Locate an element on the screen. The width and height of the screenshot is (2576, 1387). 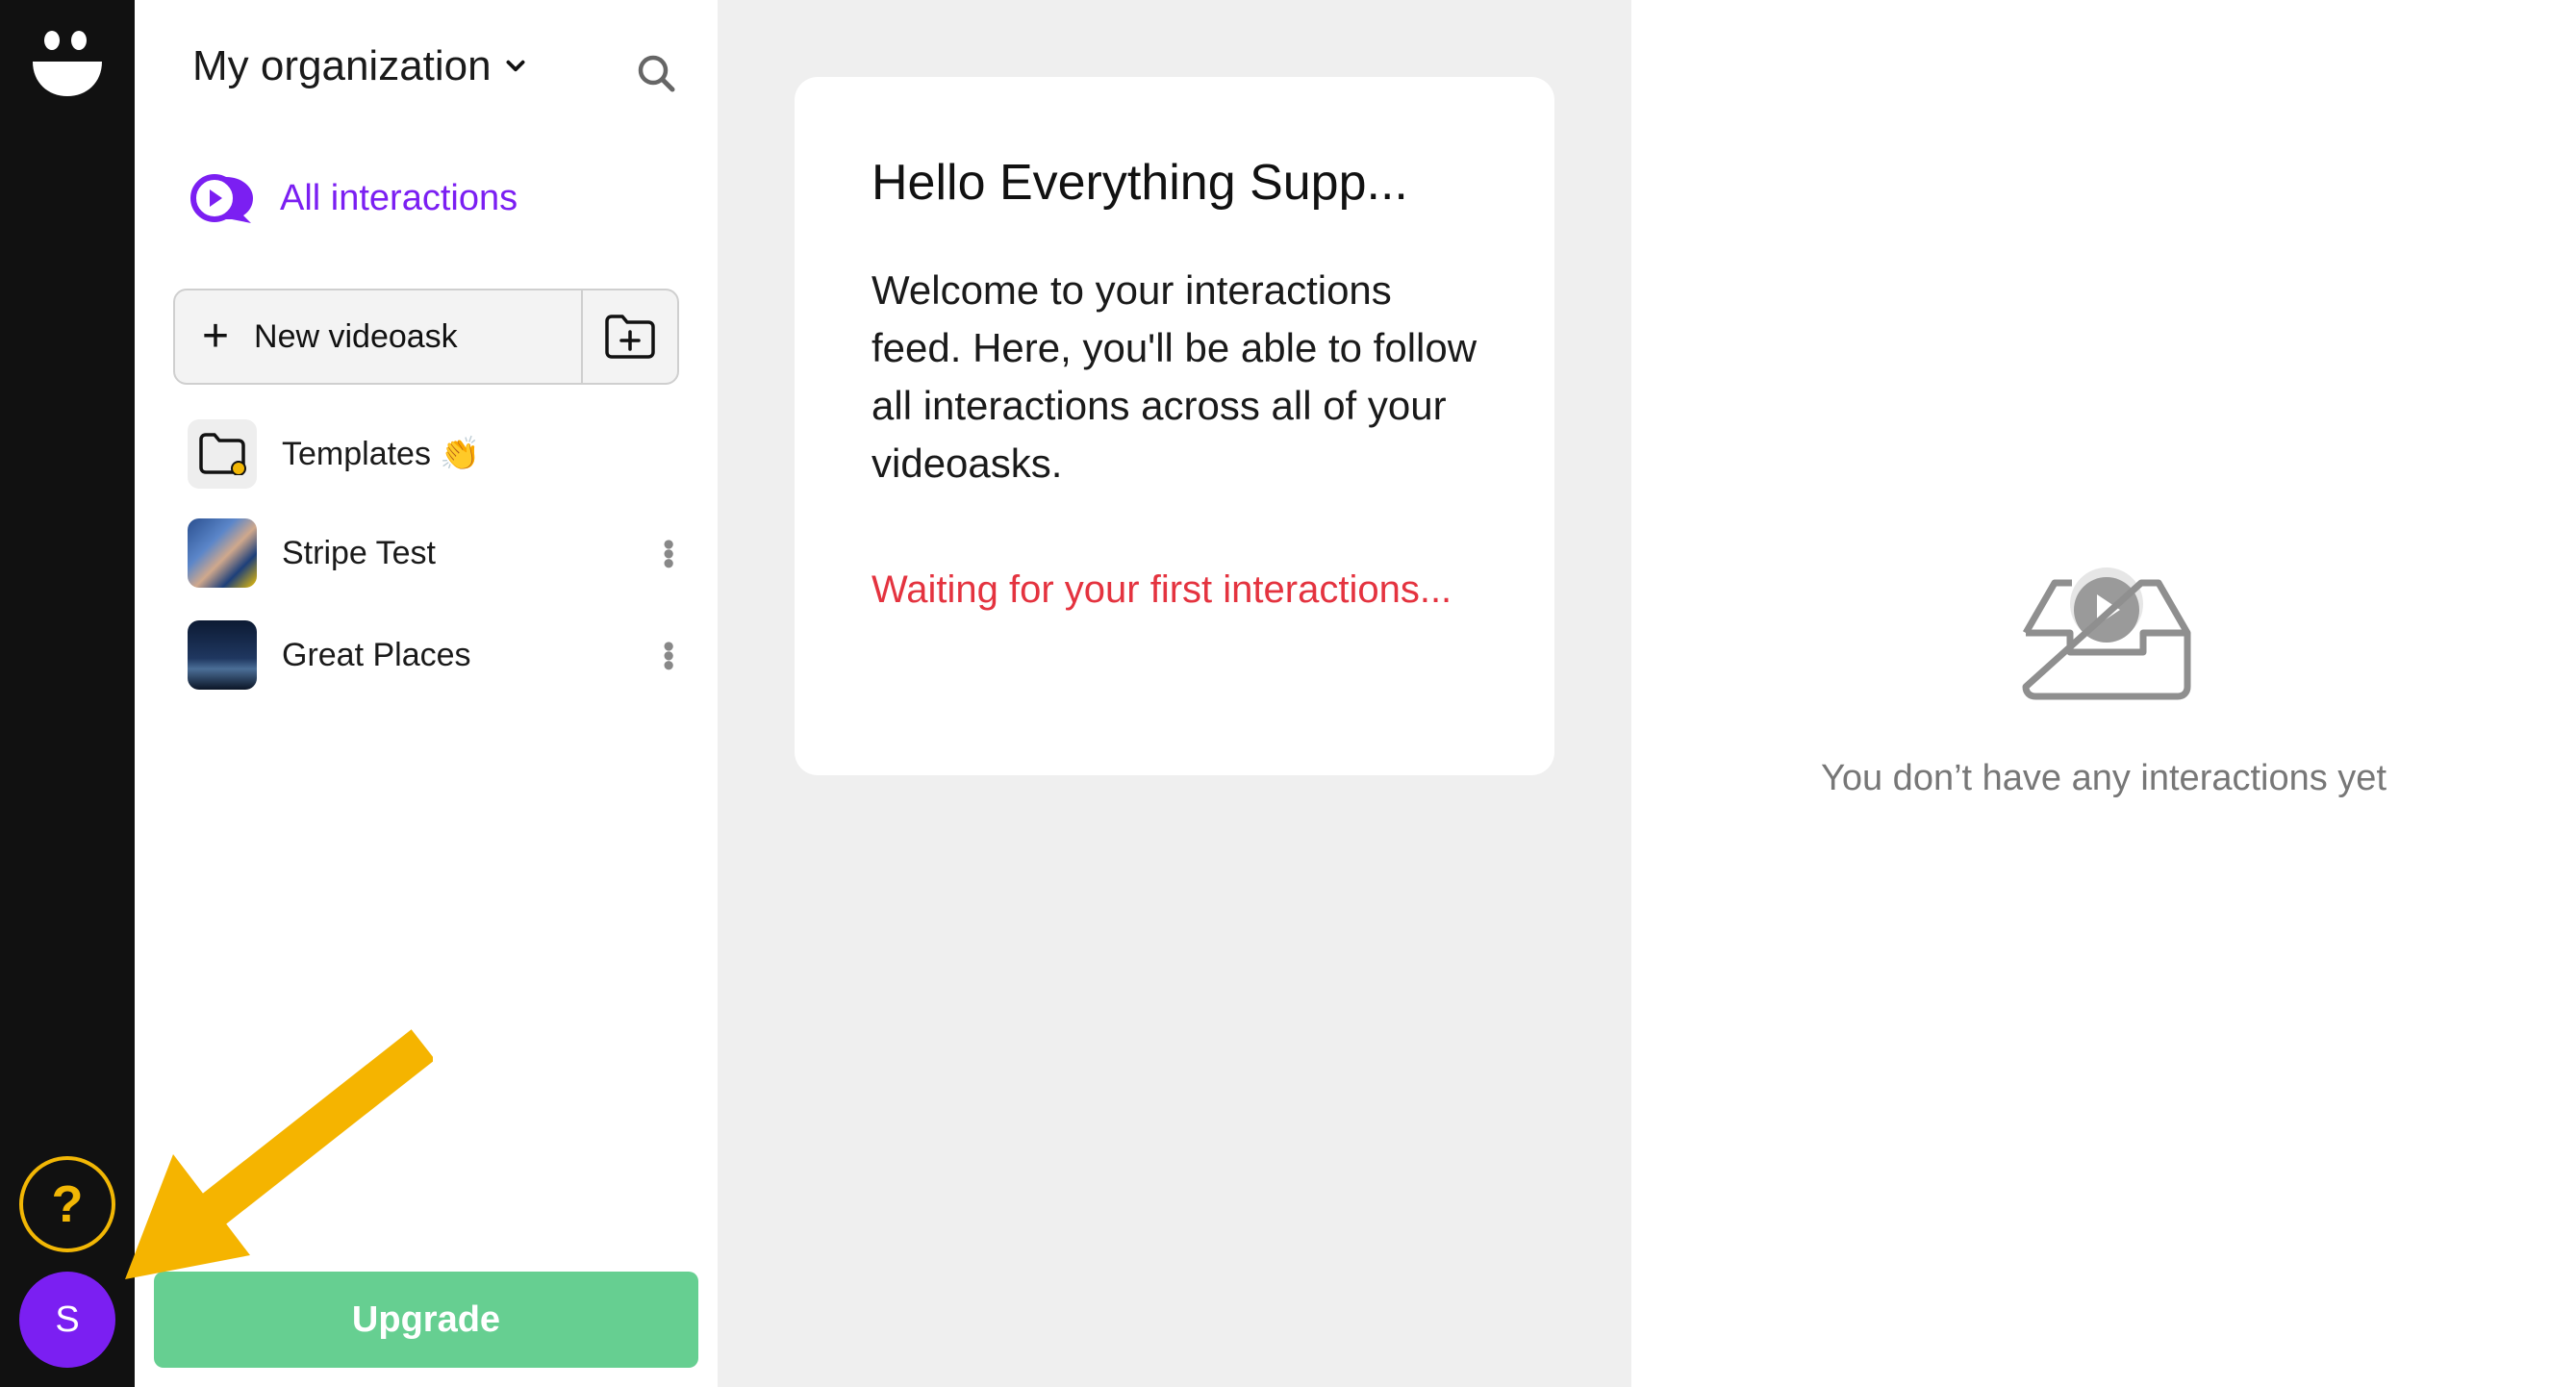
new-videoask-button: + New videoask is located at coordinates (378, 336).